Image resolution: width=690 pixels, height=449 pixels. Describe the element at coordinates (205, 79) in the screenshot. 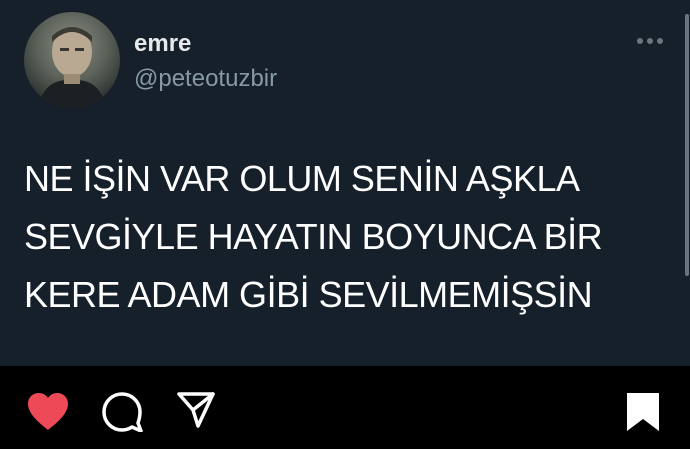

I see `user-handle: @peteotuzbir` at that location.